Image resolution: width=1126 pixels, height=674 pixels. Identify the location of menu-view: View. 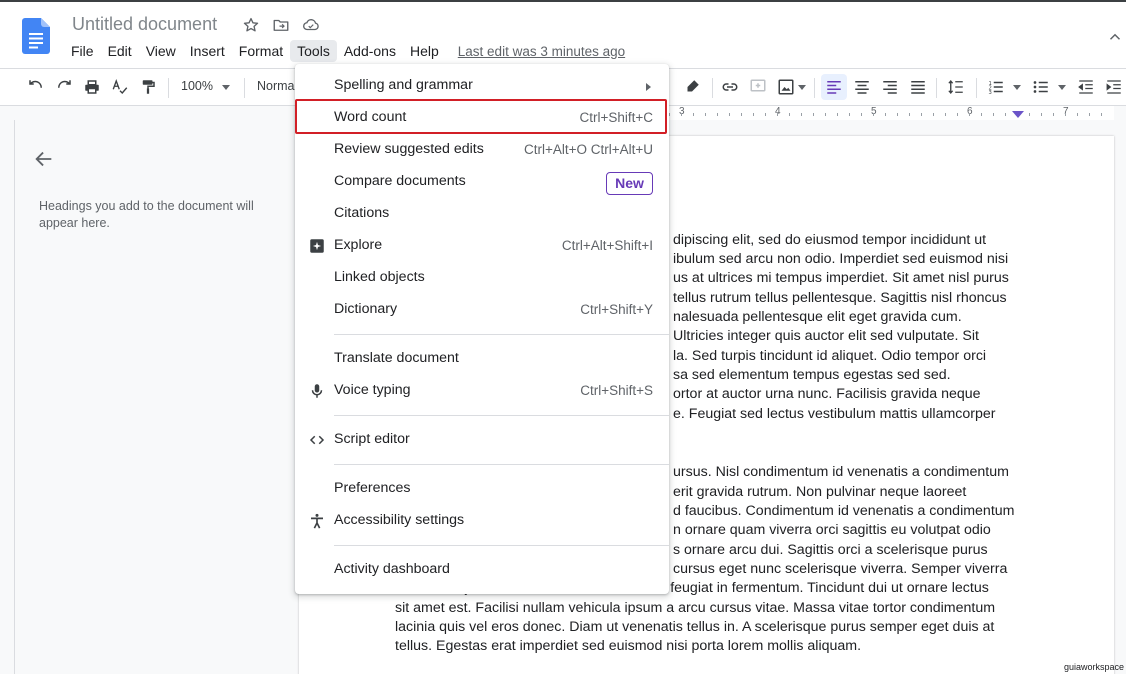
(161, 51).